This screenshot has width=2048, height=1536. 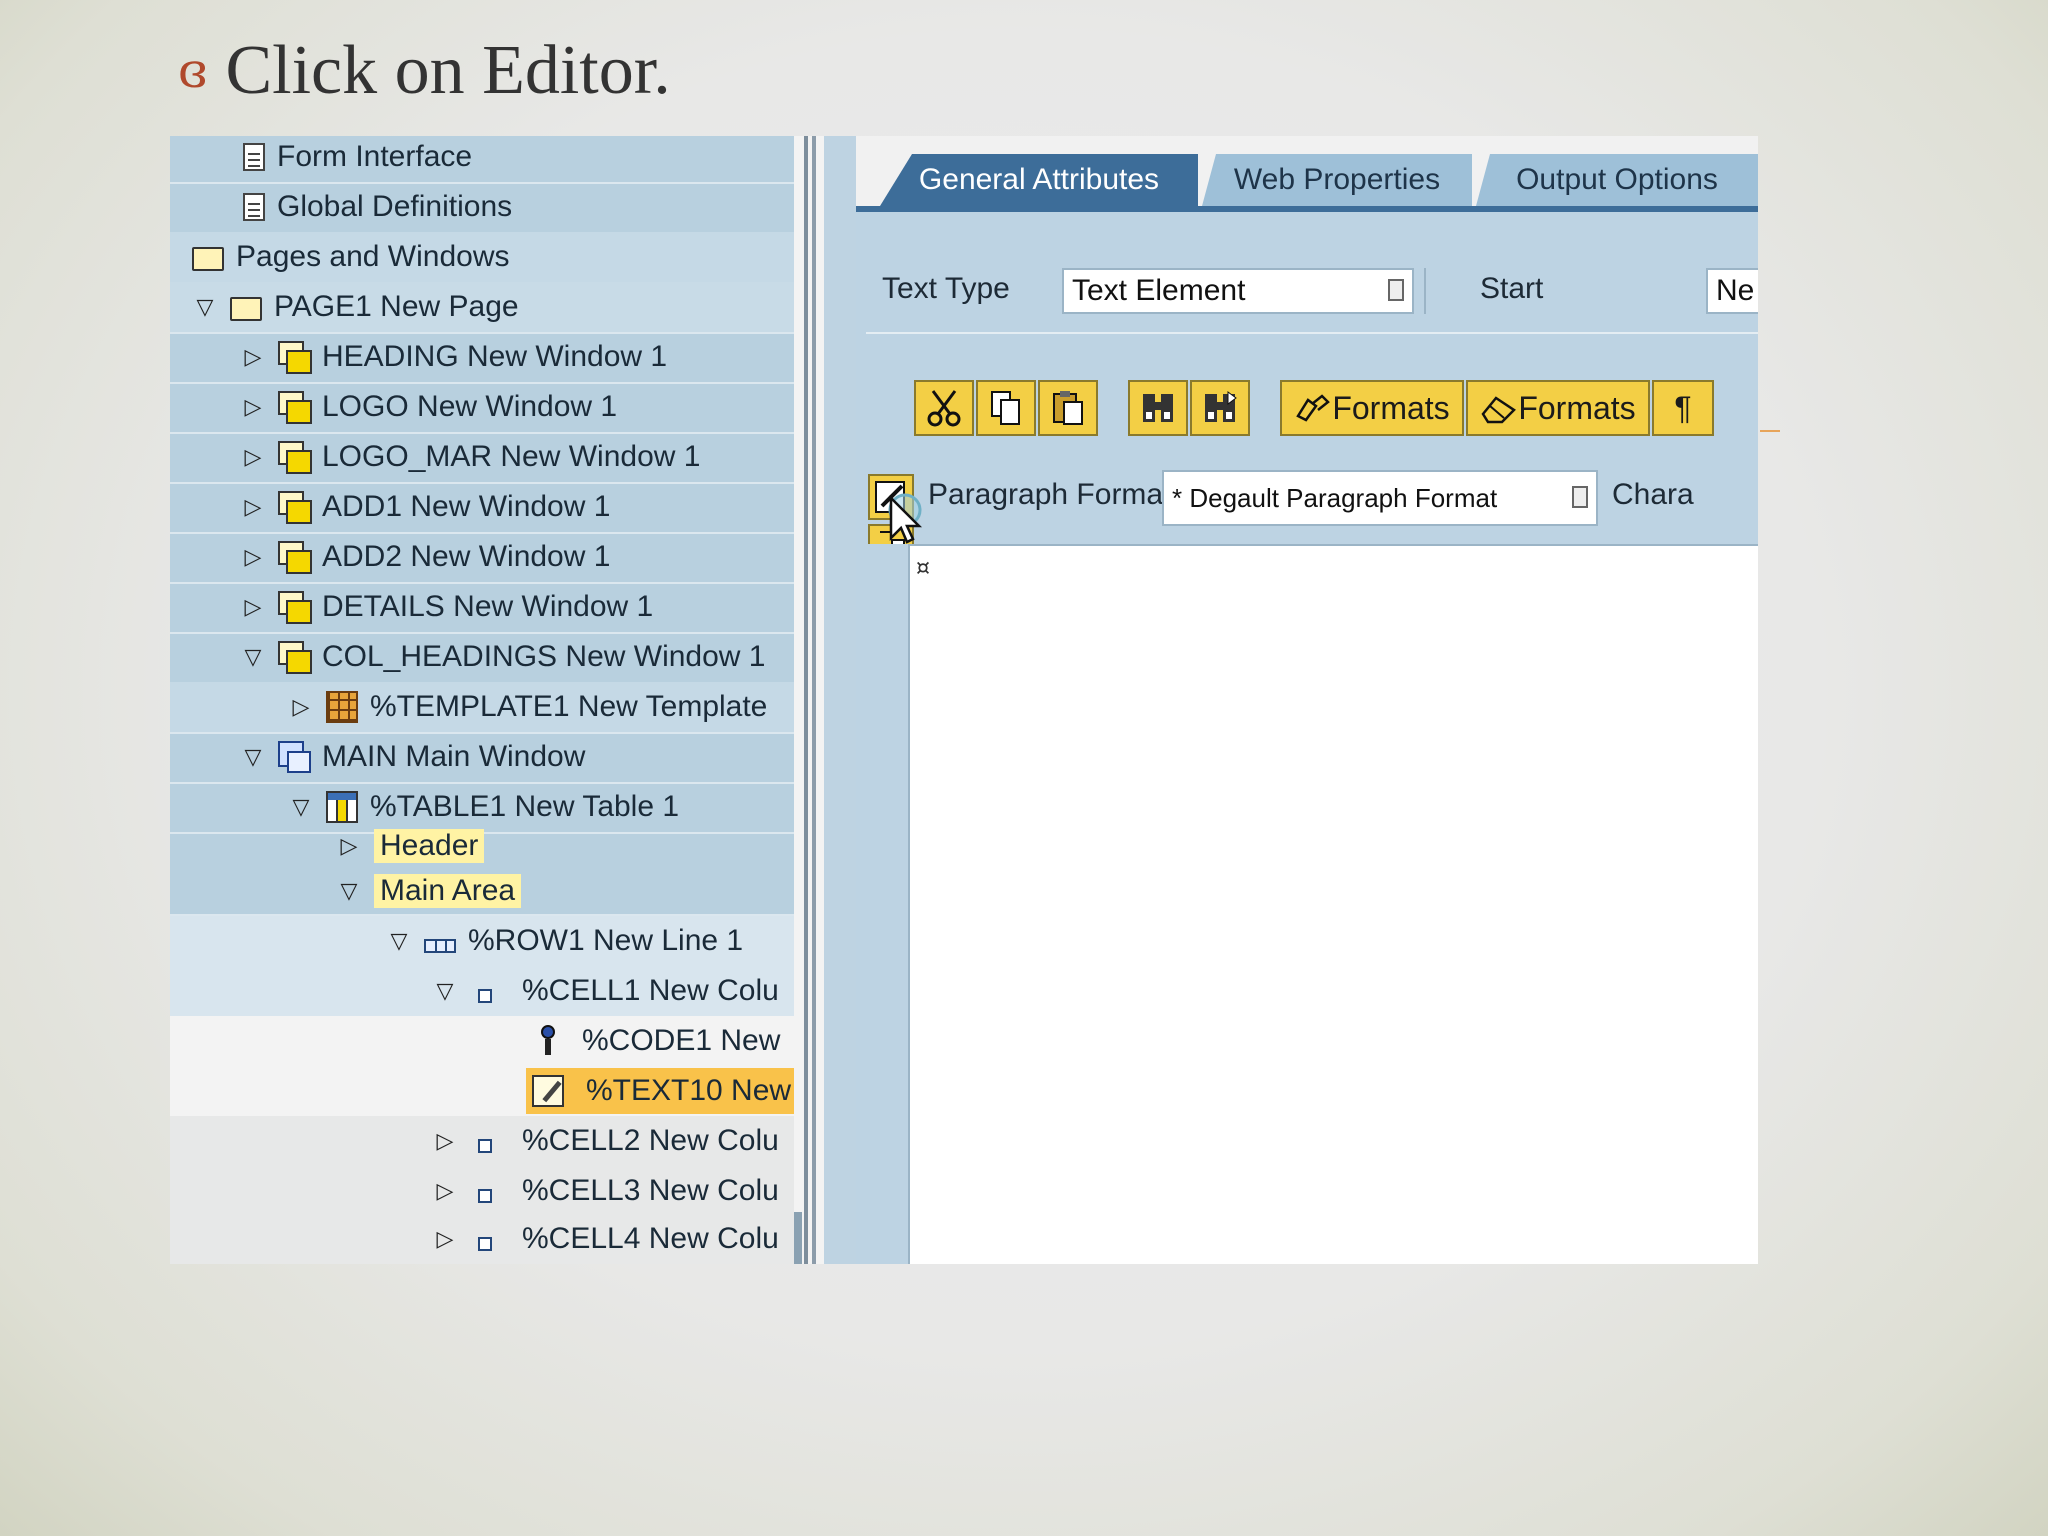 I want to click on tree-node-cell2: ▷ %CELL2 New Colu, so click(x=482, y=1141).